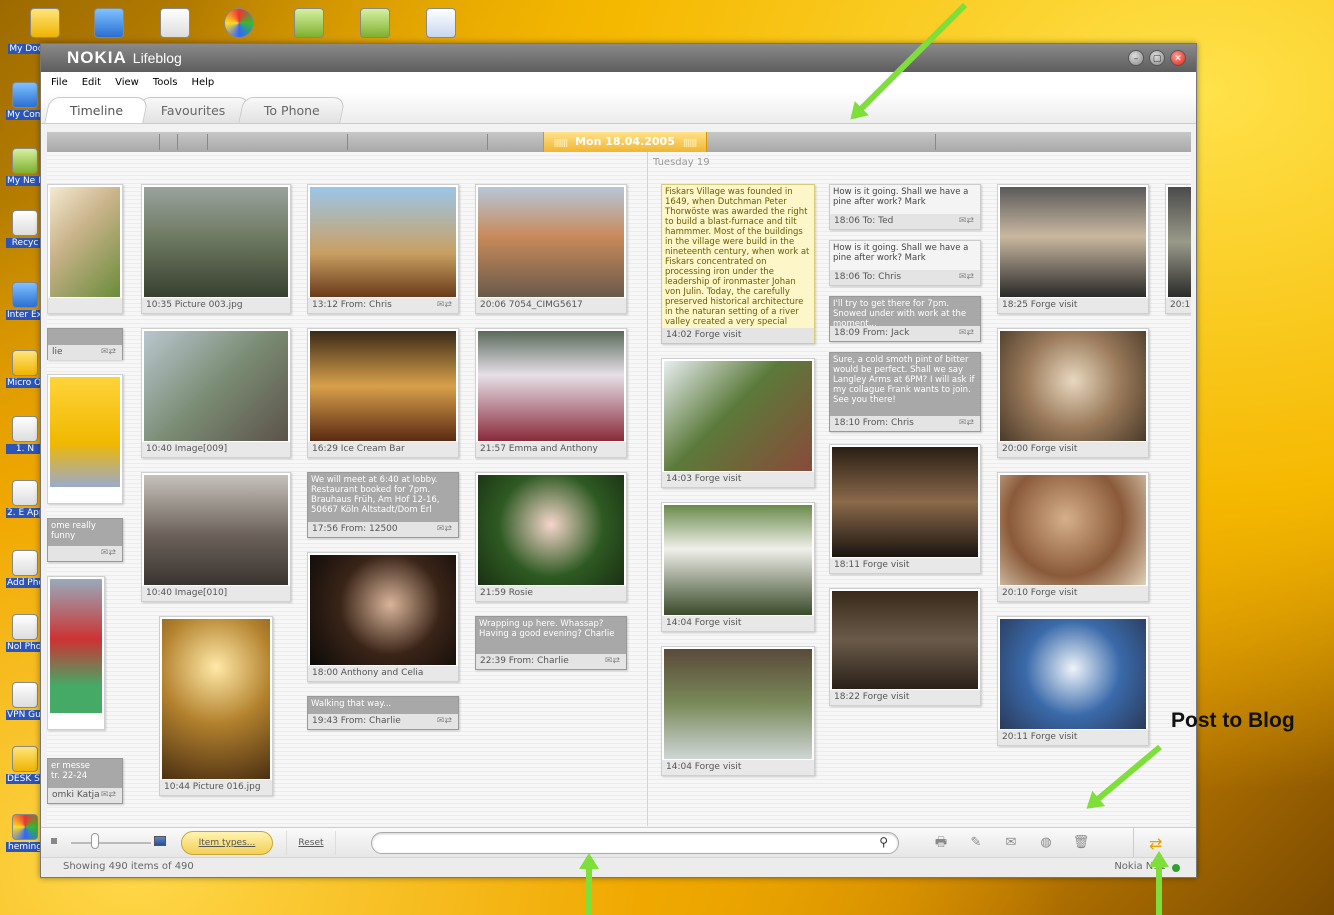  What do you see at coordinates (59, 82) in the screenshot?
I see `menu-file: File` at bounding box center [59, 82].